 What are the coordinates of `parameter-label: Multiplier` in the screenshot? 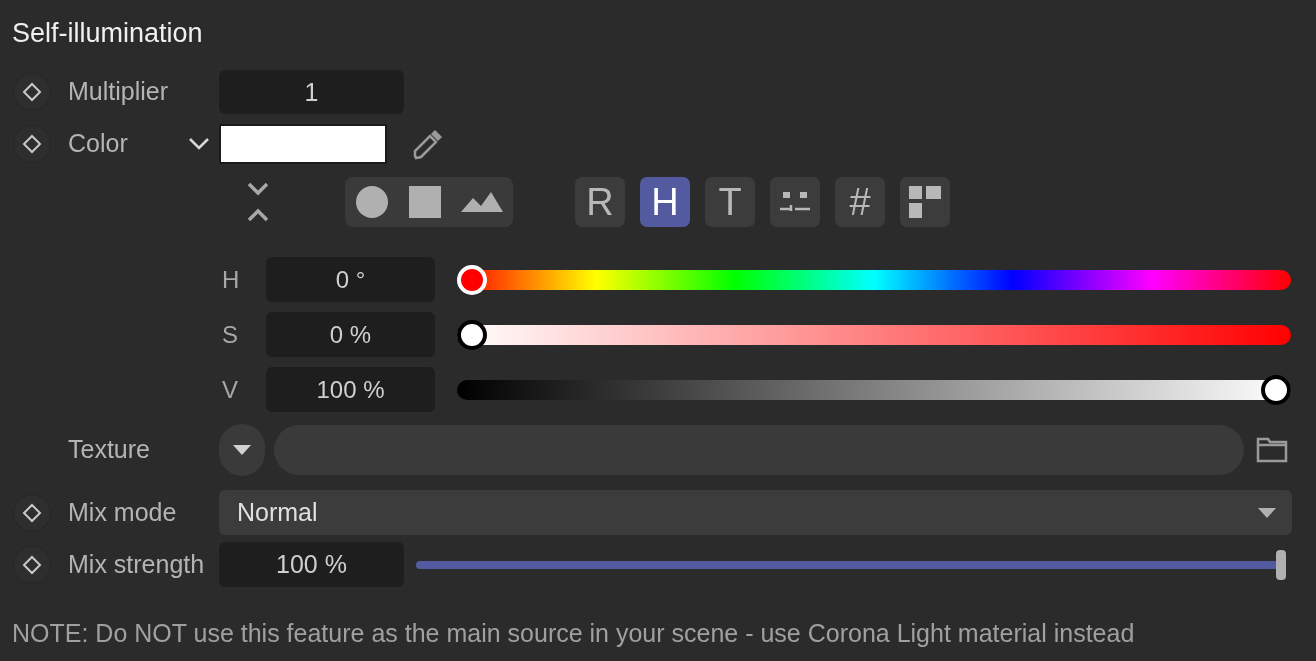 It's located at (118, 92).